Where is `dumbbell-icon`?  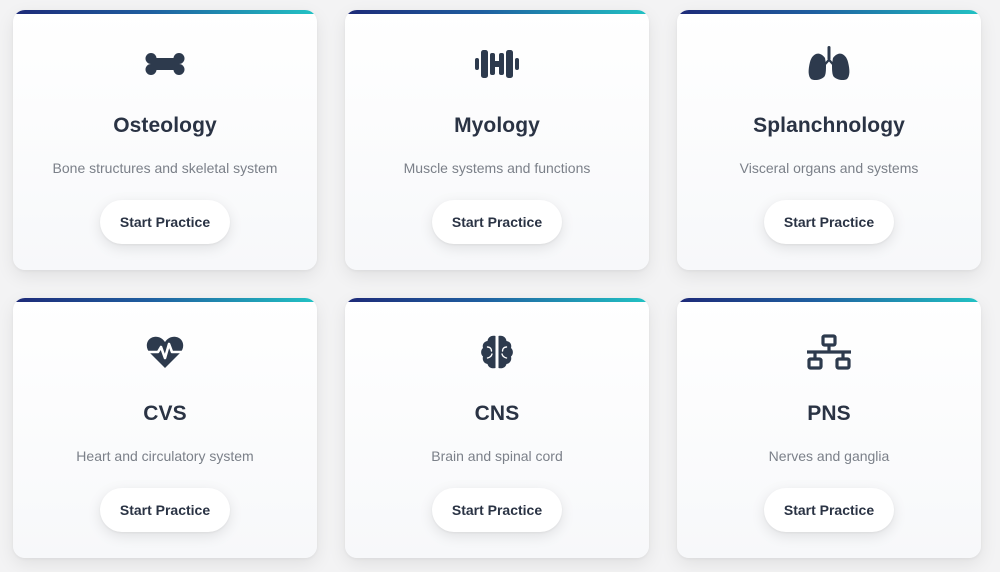
dumbbell-icon is located at coordinates (497, 64).